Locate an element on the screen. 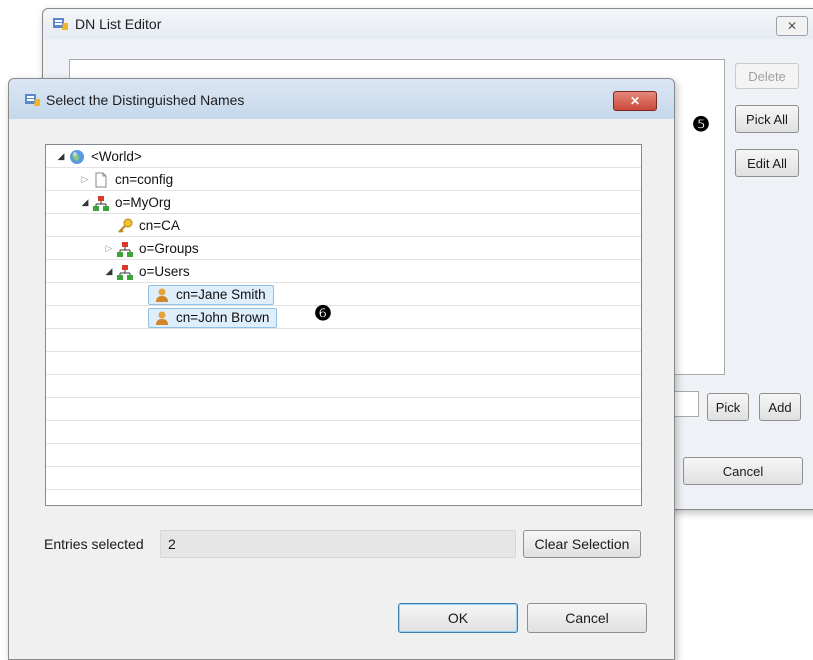 This screenshot has width=813, height=660. delete-button: Delete is located at coordinates (767, 76).